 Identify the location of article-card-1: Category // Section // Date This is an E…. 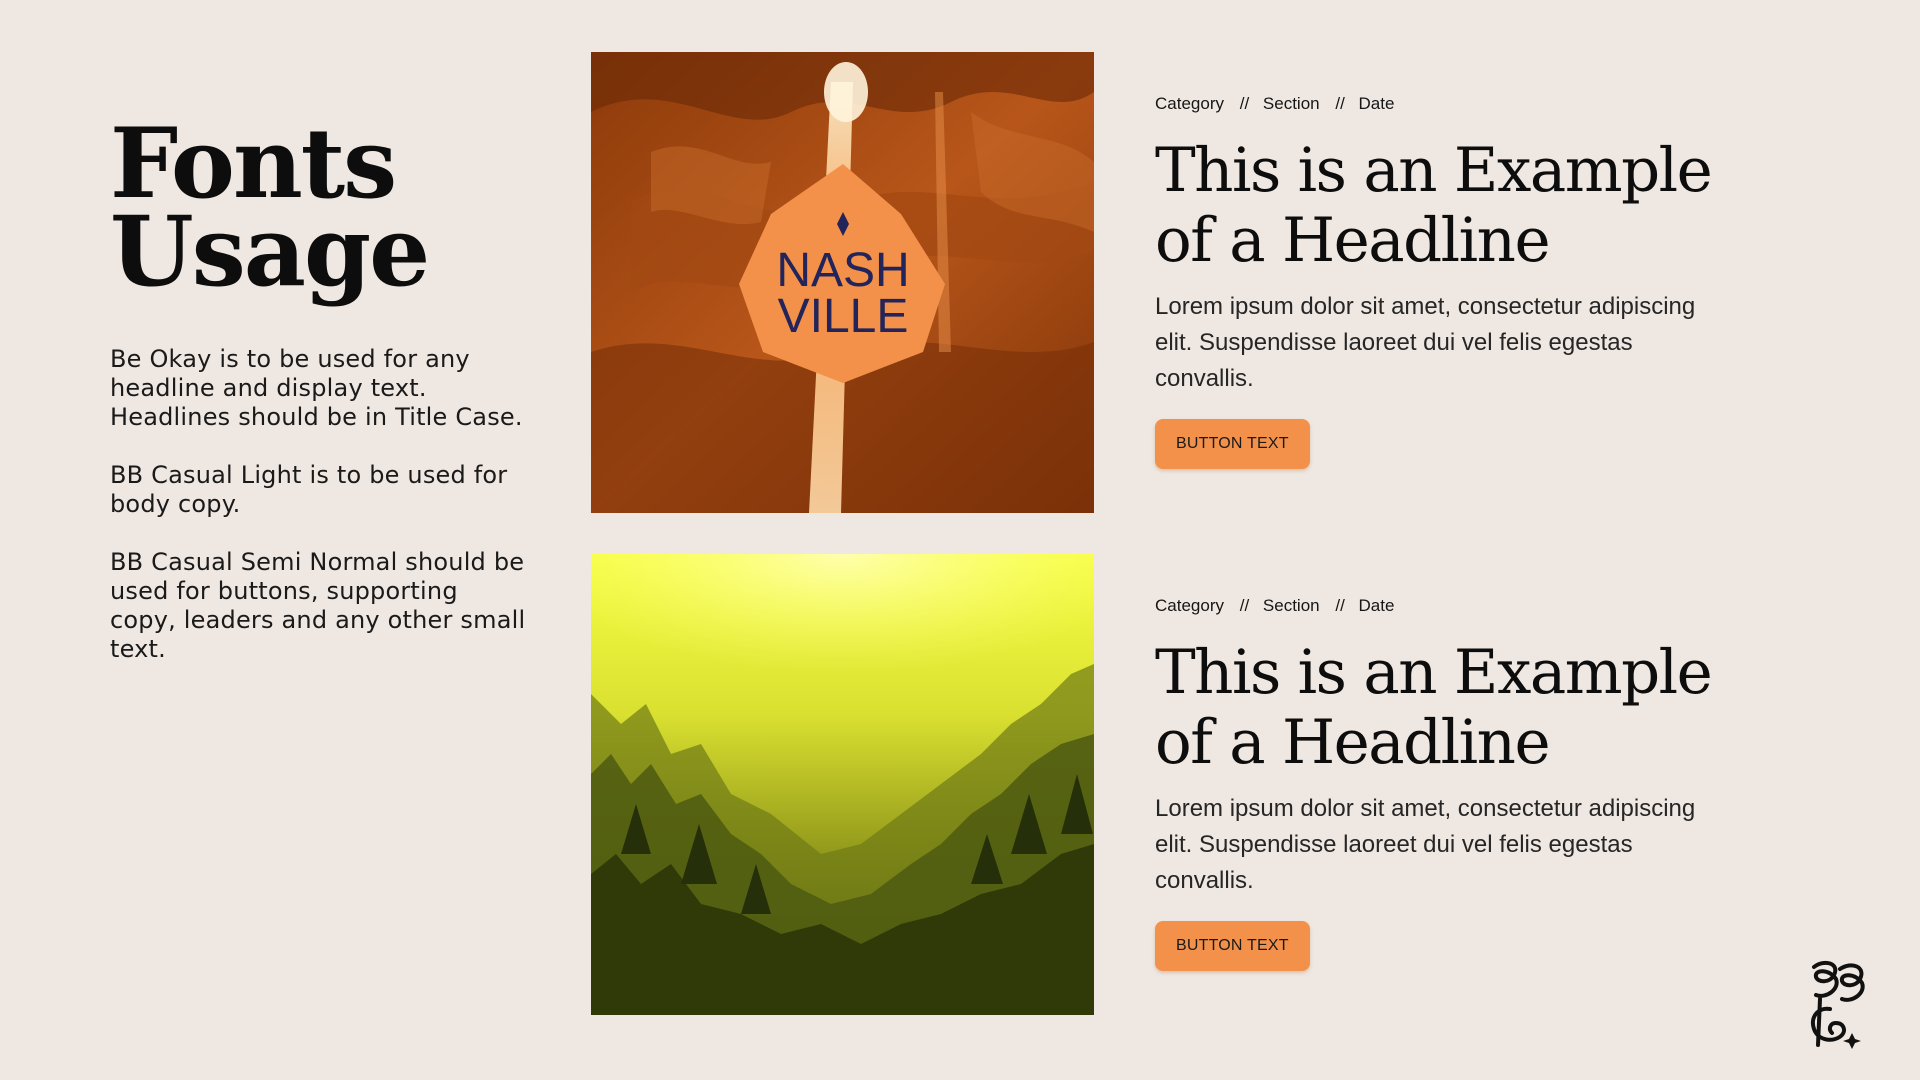
(1435, 280).